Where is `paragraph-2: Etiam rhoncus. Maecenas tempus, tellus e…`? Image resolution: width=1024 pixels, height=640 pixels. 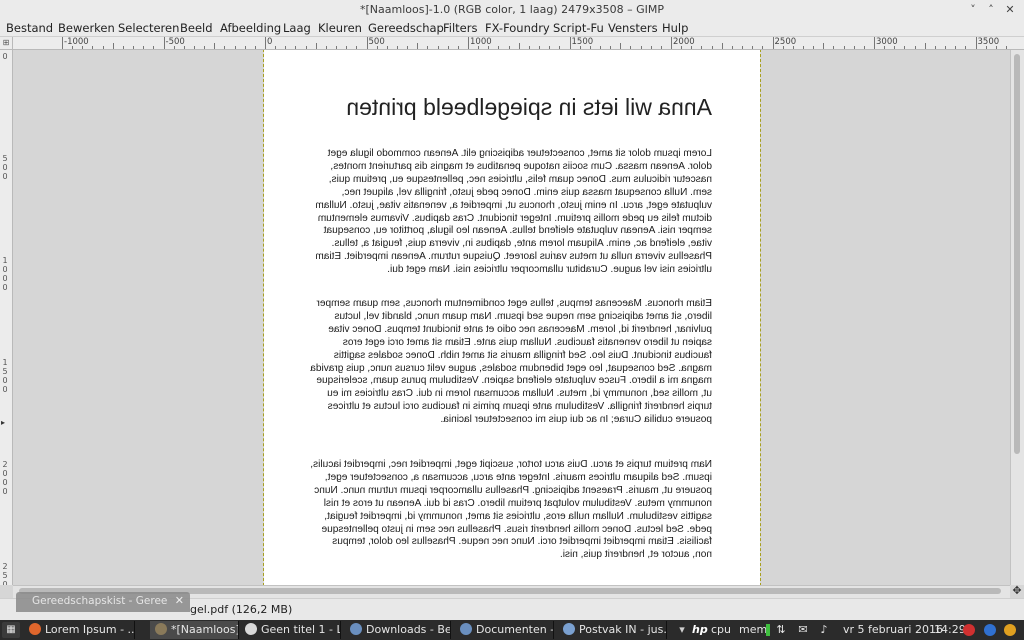 paragraph-2: Etiam rhoncus. Maecenas tempus, tellus e… is located at coordinates (511, 362).